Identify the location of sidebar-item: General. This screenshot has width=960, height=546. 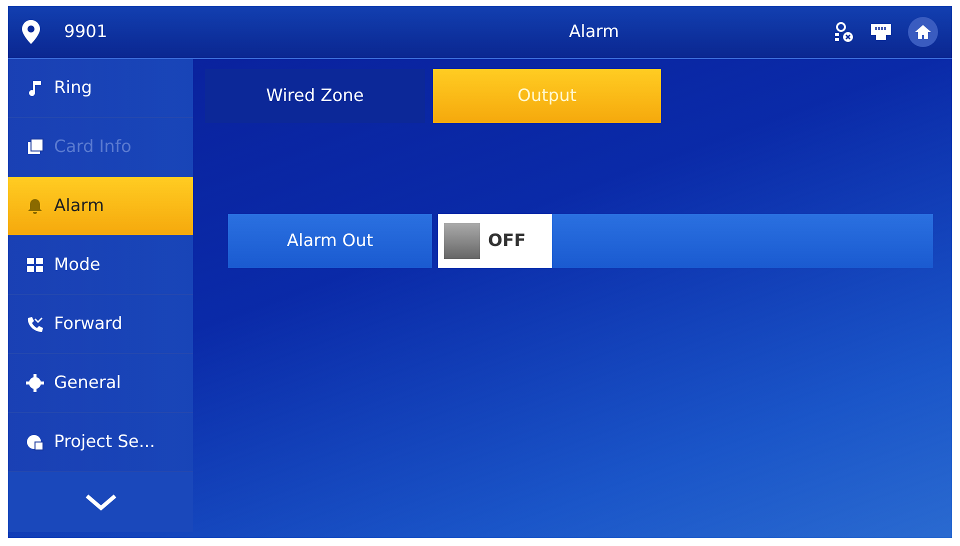
(100, 383).